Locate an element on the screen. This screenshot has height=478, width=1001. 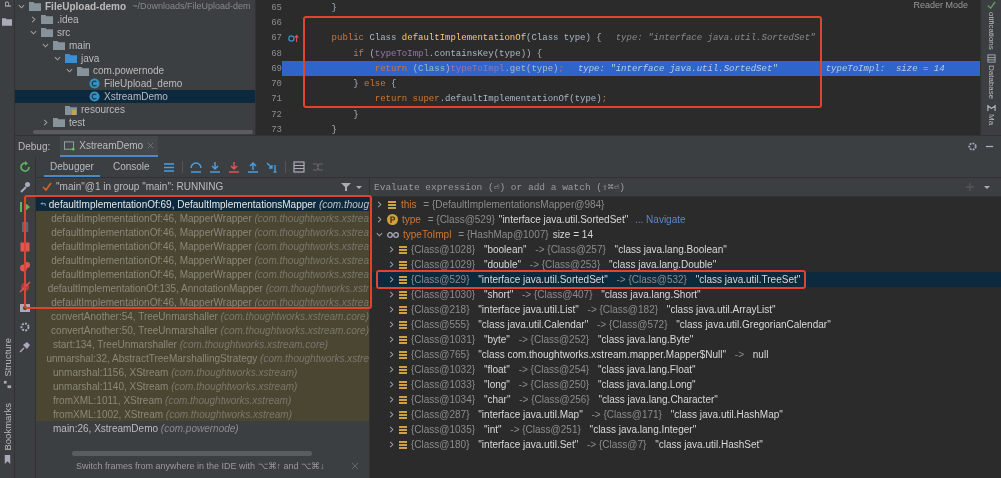
pin-icon is located at coordinates (25, 347).